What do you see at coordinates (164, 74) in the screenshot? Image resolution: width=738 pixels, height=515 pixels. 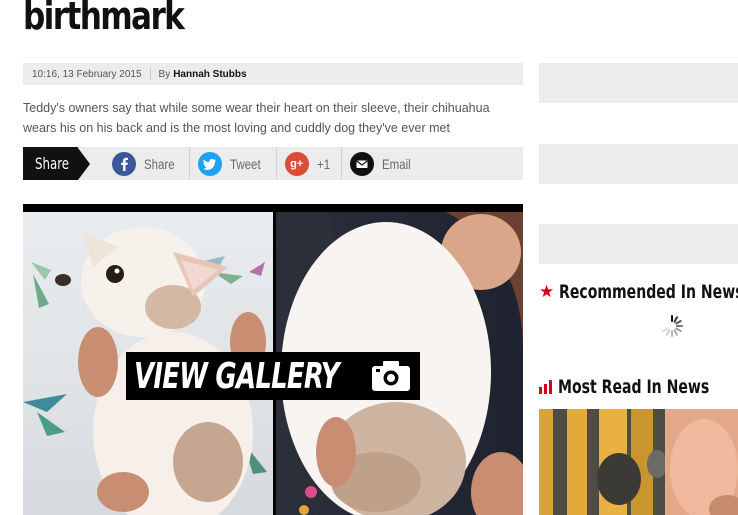 I see `byline-prefix: By` at bounding box center [164, 74].